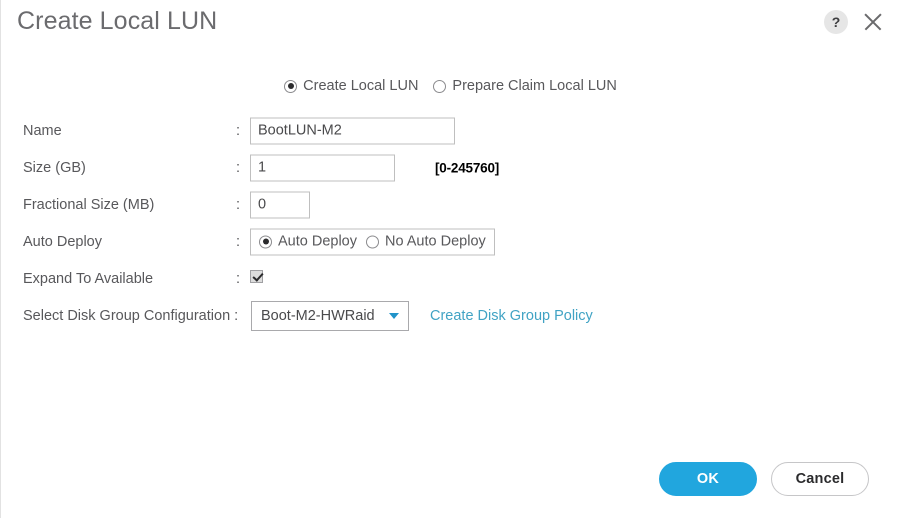 The height and width of the screenshot is (518, 899). Describe the element at coordinates (265, 241) in the screenshot. I see `radio-indicator-auto-deploy` at that location.